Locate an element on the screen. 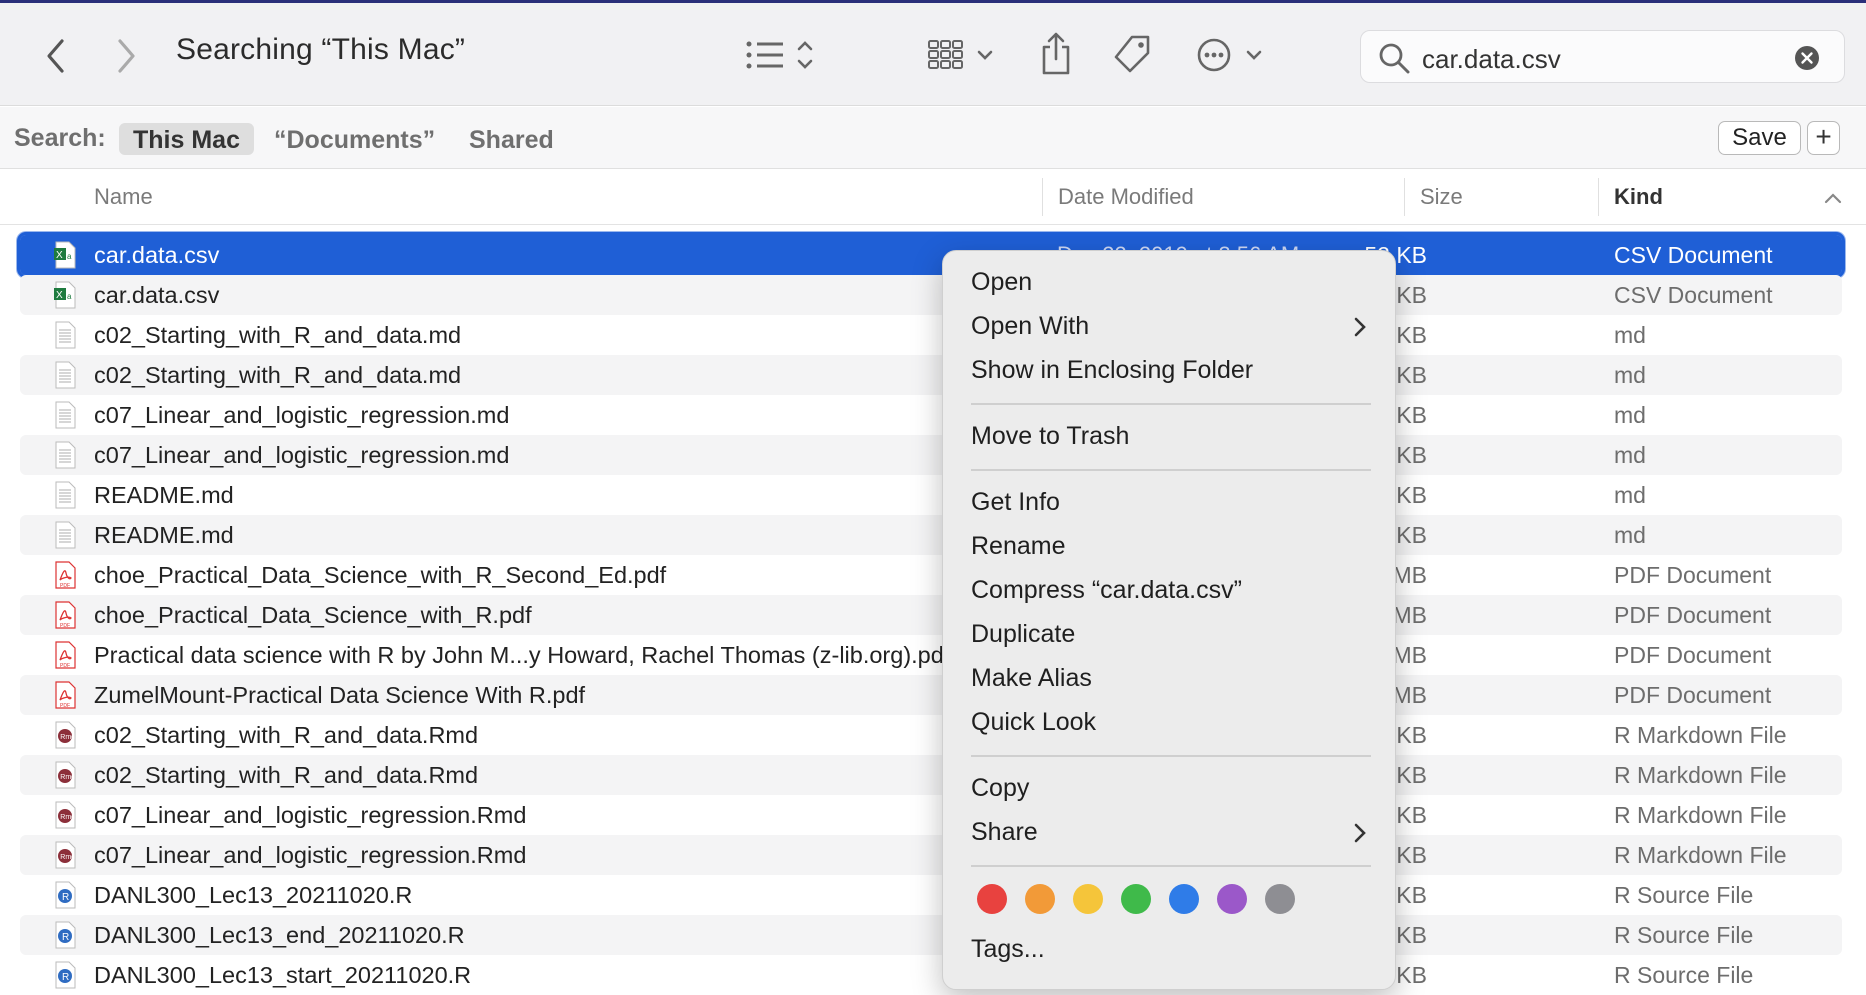 This screenshot has height=995, width=1866. tag-button is located at coordinates (1132, 55).